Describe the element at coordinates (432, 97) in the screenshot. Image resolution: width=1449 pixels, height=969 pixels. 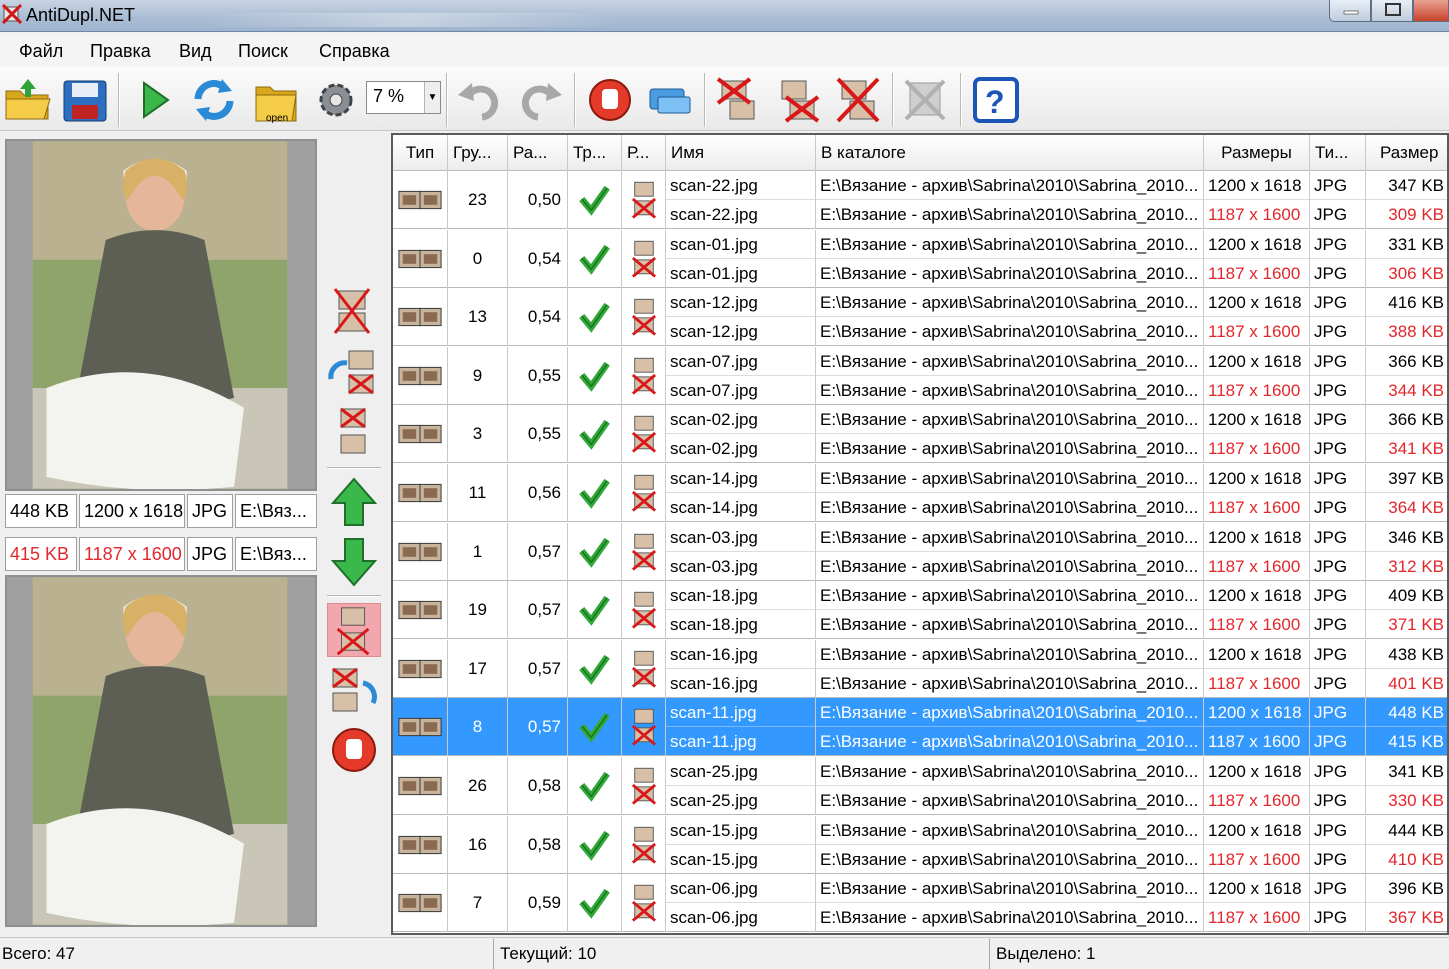
I see `chevron-down-icon: ▼` at that location.